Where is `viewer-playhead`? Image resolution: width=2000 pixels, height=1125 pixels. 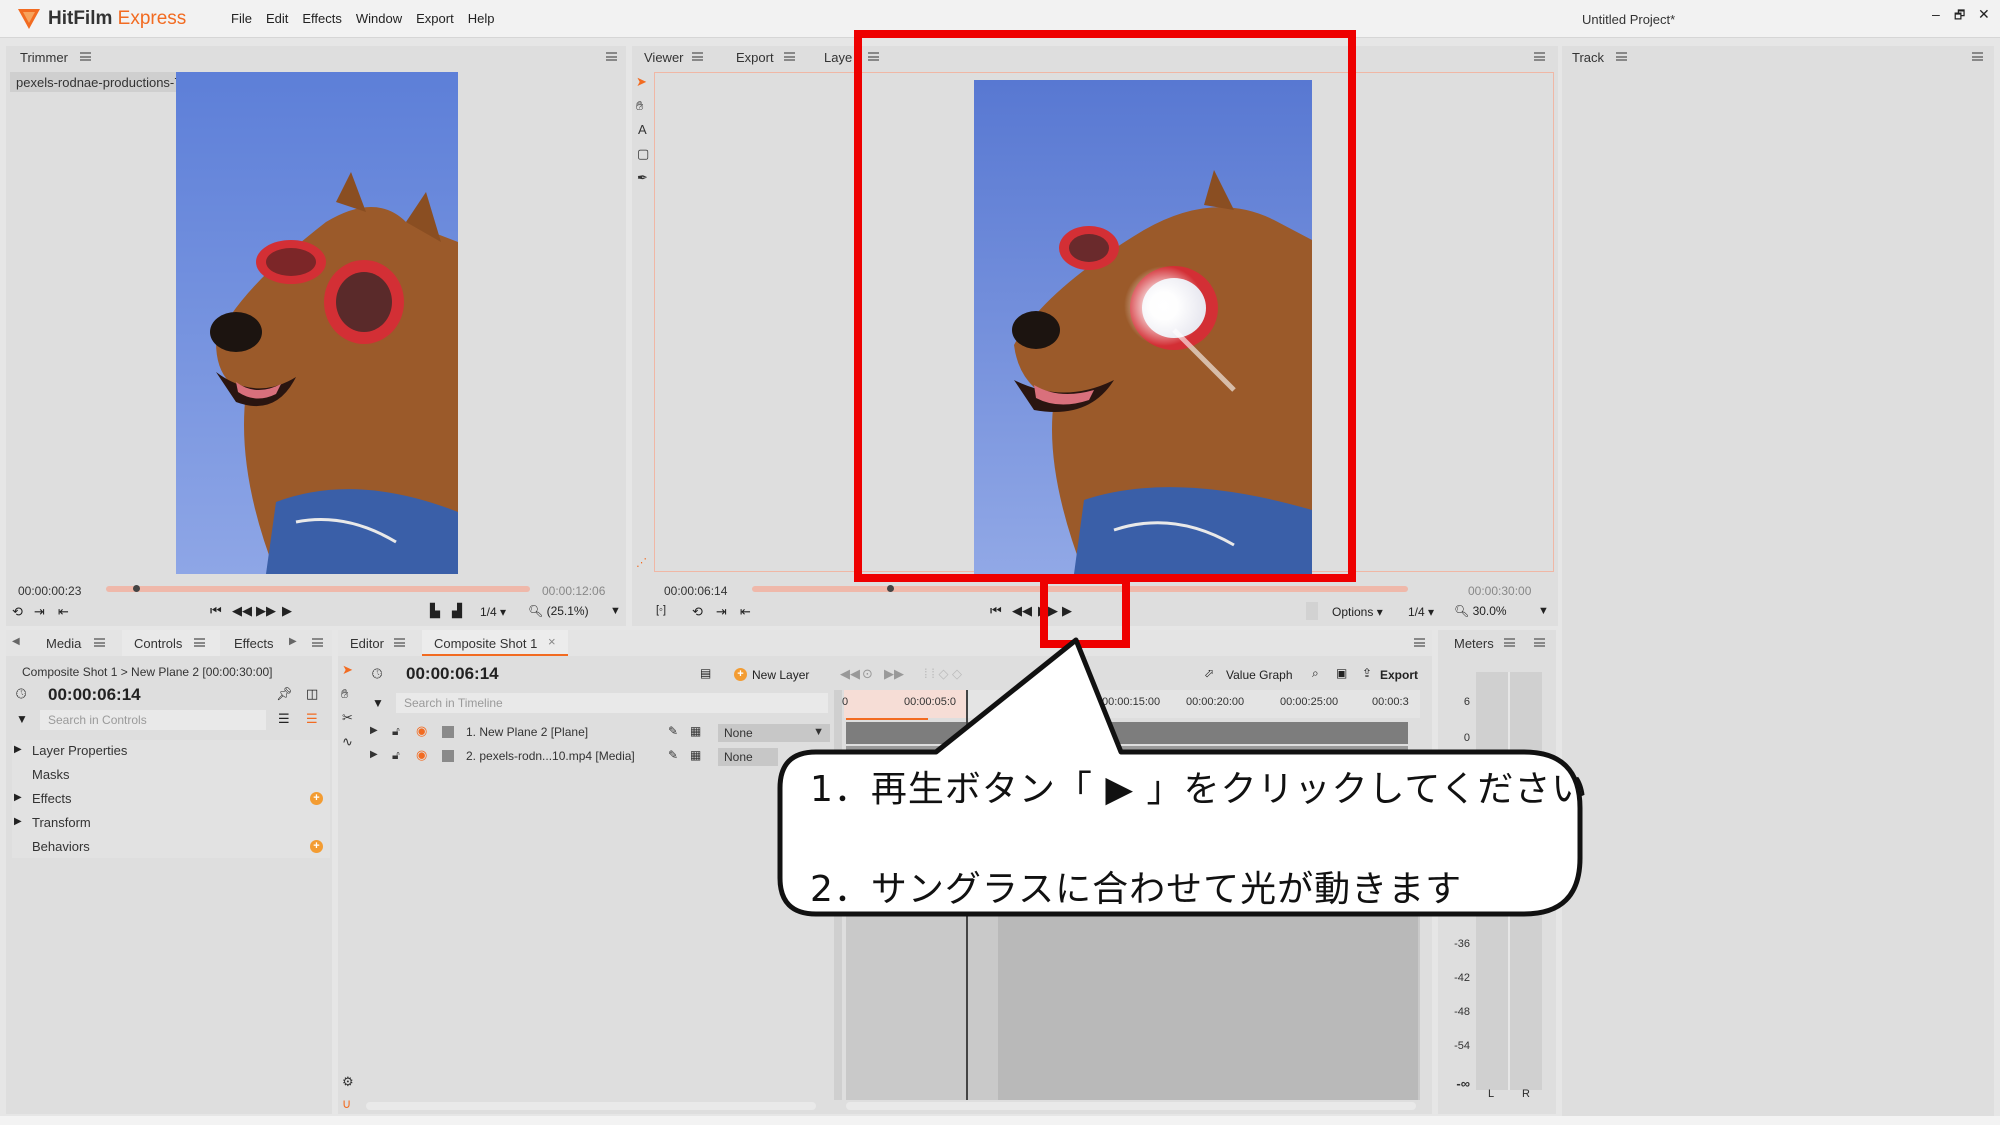 viewer-playhead is located at coordinates (890, 588).